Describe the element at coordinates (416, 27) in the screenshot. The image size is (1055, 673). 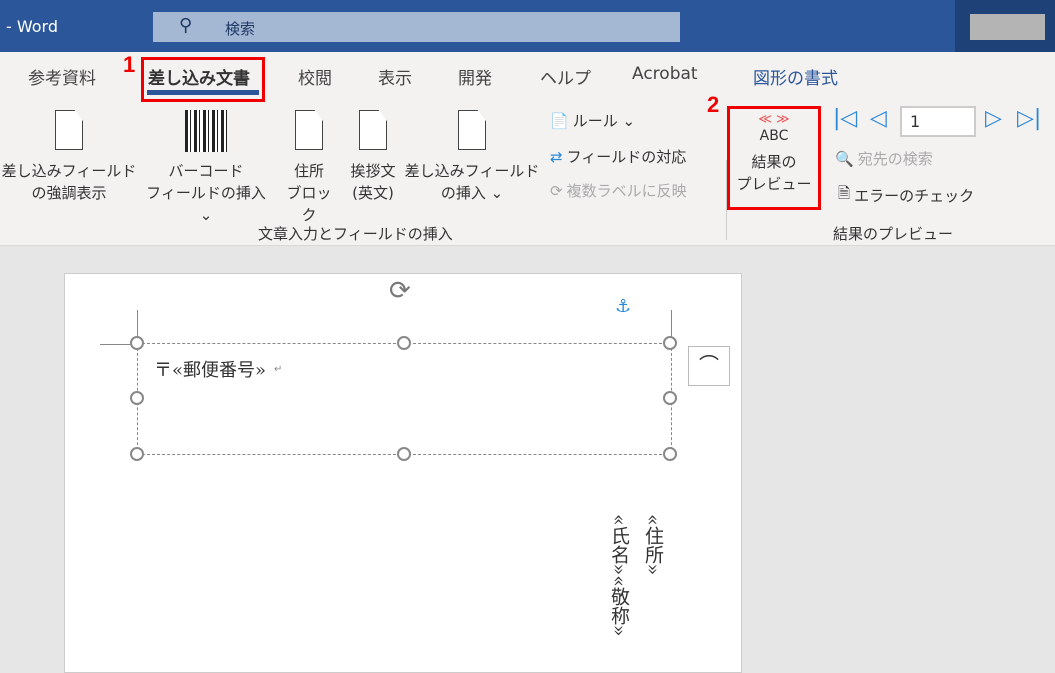
I see `search-box: ⚲ 検索` at that location.